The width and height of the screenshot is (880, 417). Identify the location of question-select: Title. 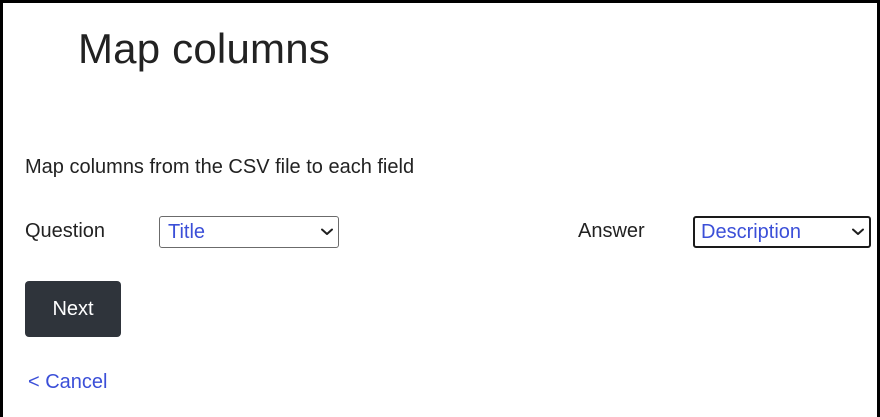
(249, 232).